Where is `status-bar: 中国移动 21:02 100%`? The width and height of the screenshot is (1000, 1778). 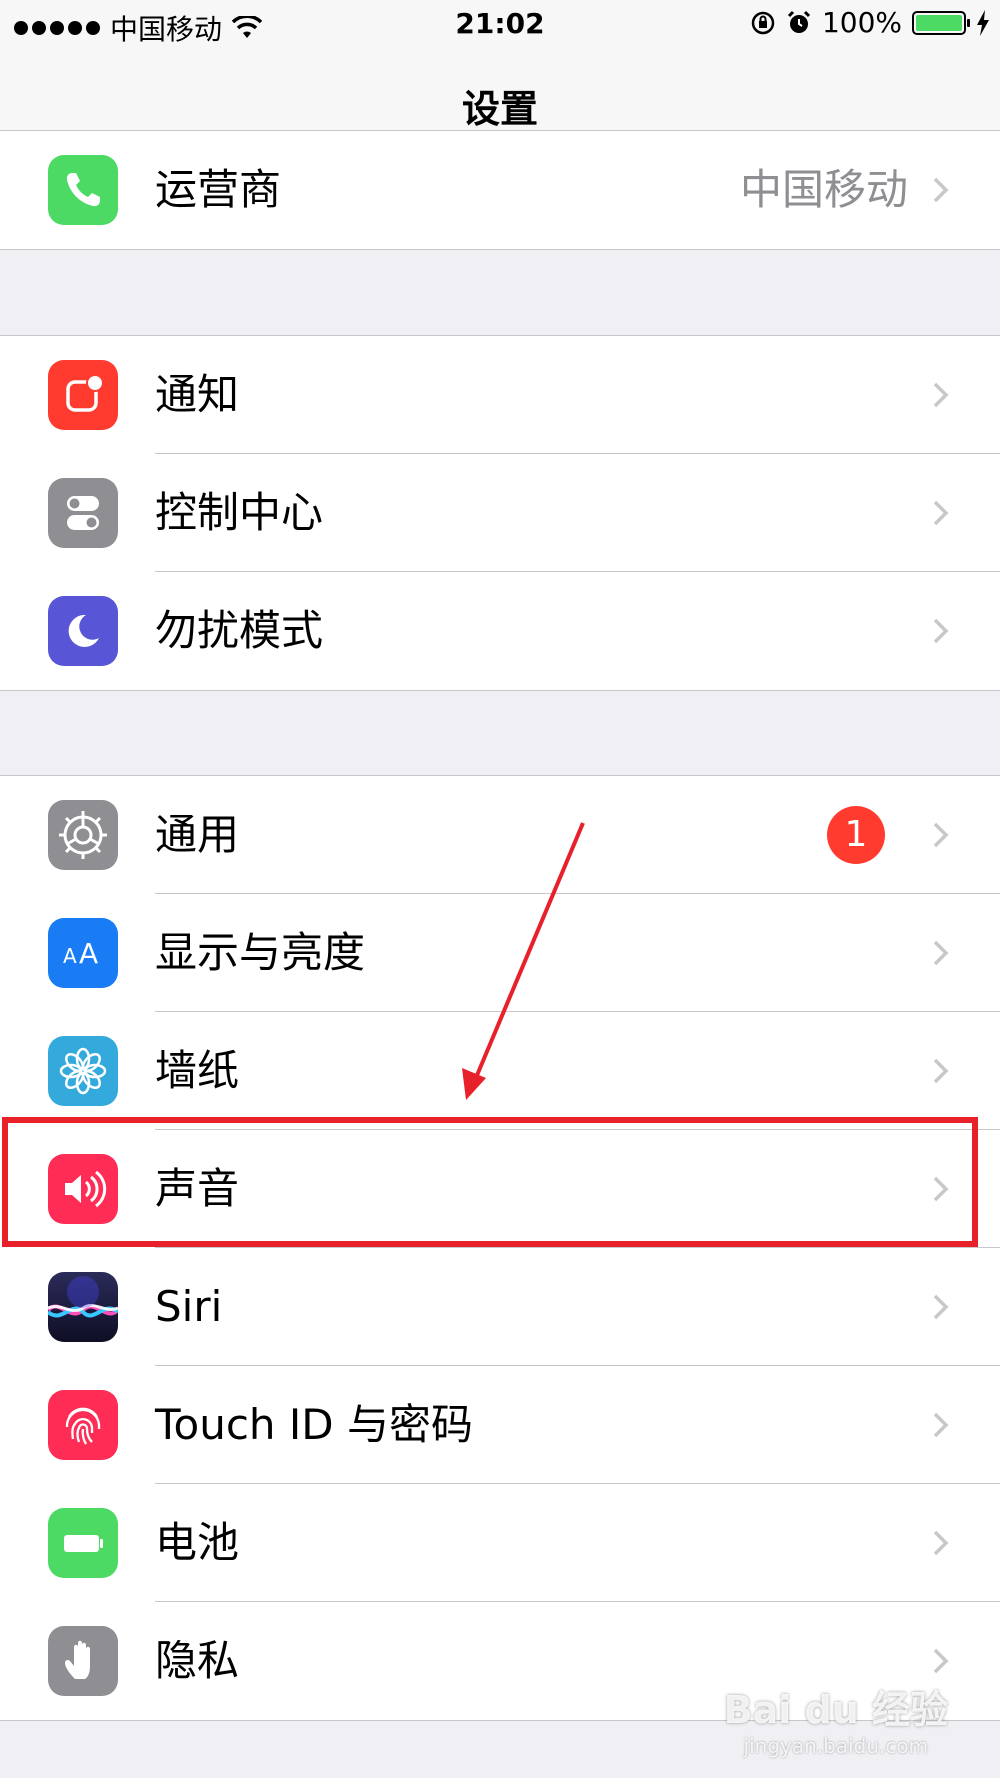
status-bar: 中国移动 21:02 100% is located at coordinates (500, 24).